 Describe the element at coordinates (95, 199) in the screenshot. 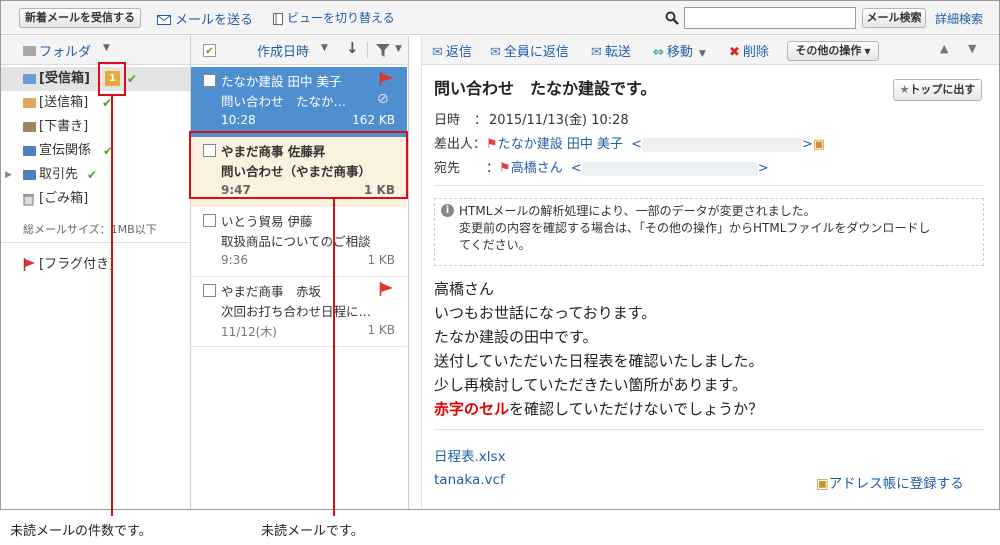

I see `folder-trash: [ごみ箱]` at that location.